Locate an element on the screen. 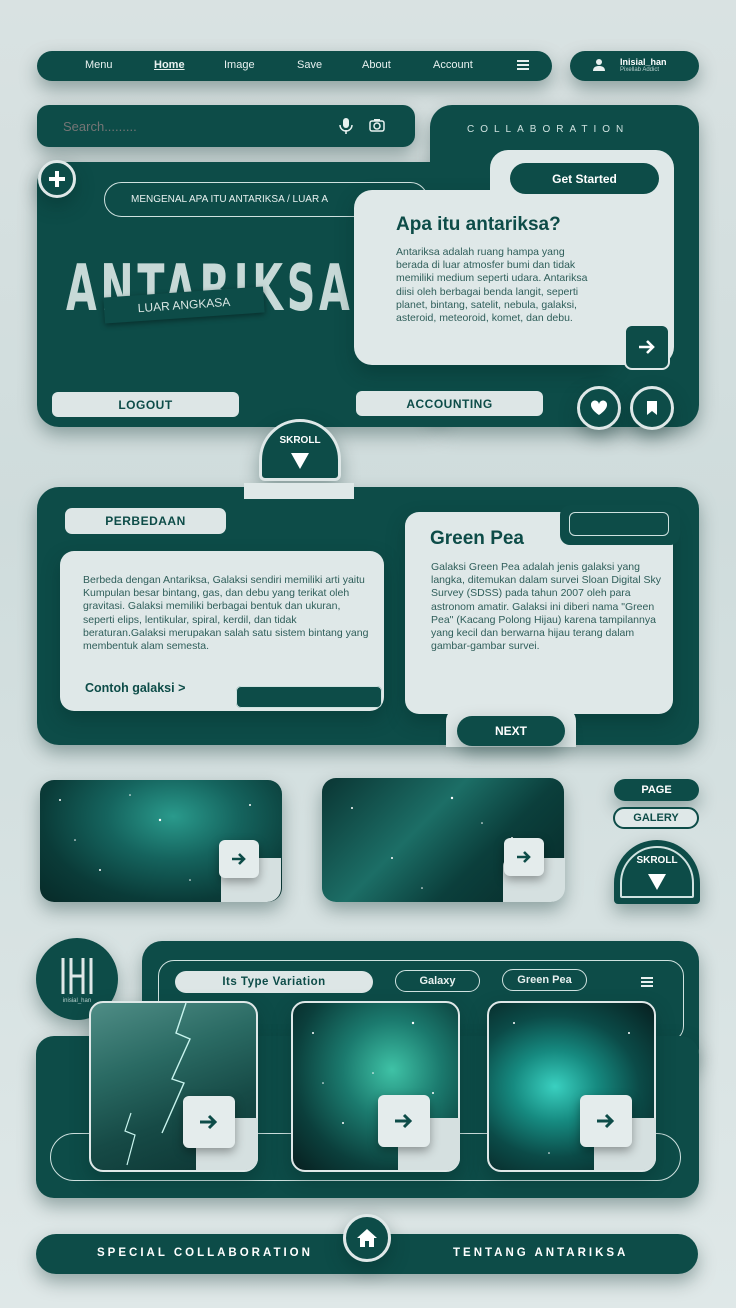  top-nav: Menu Home Image Save About Account is located at coordinates (294, 66).